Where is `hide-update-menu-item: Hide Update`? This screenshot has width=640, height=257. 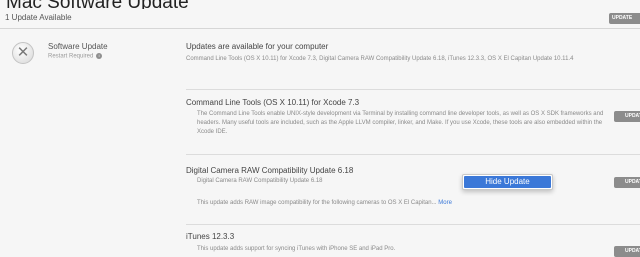
hide-update-menu-item: Hide Update is located at coordinates (507, 182).